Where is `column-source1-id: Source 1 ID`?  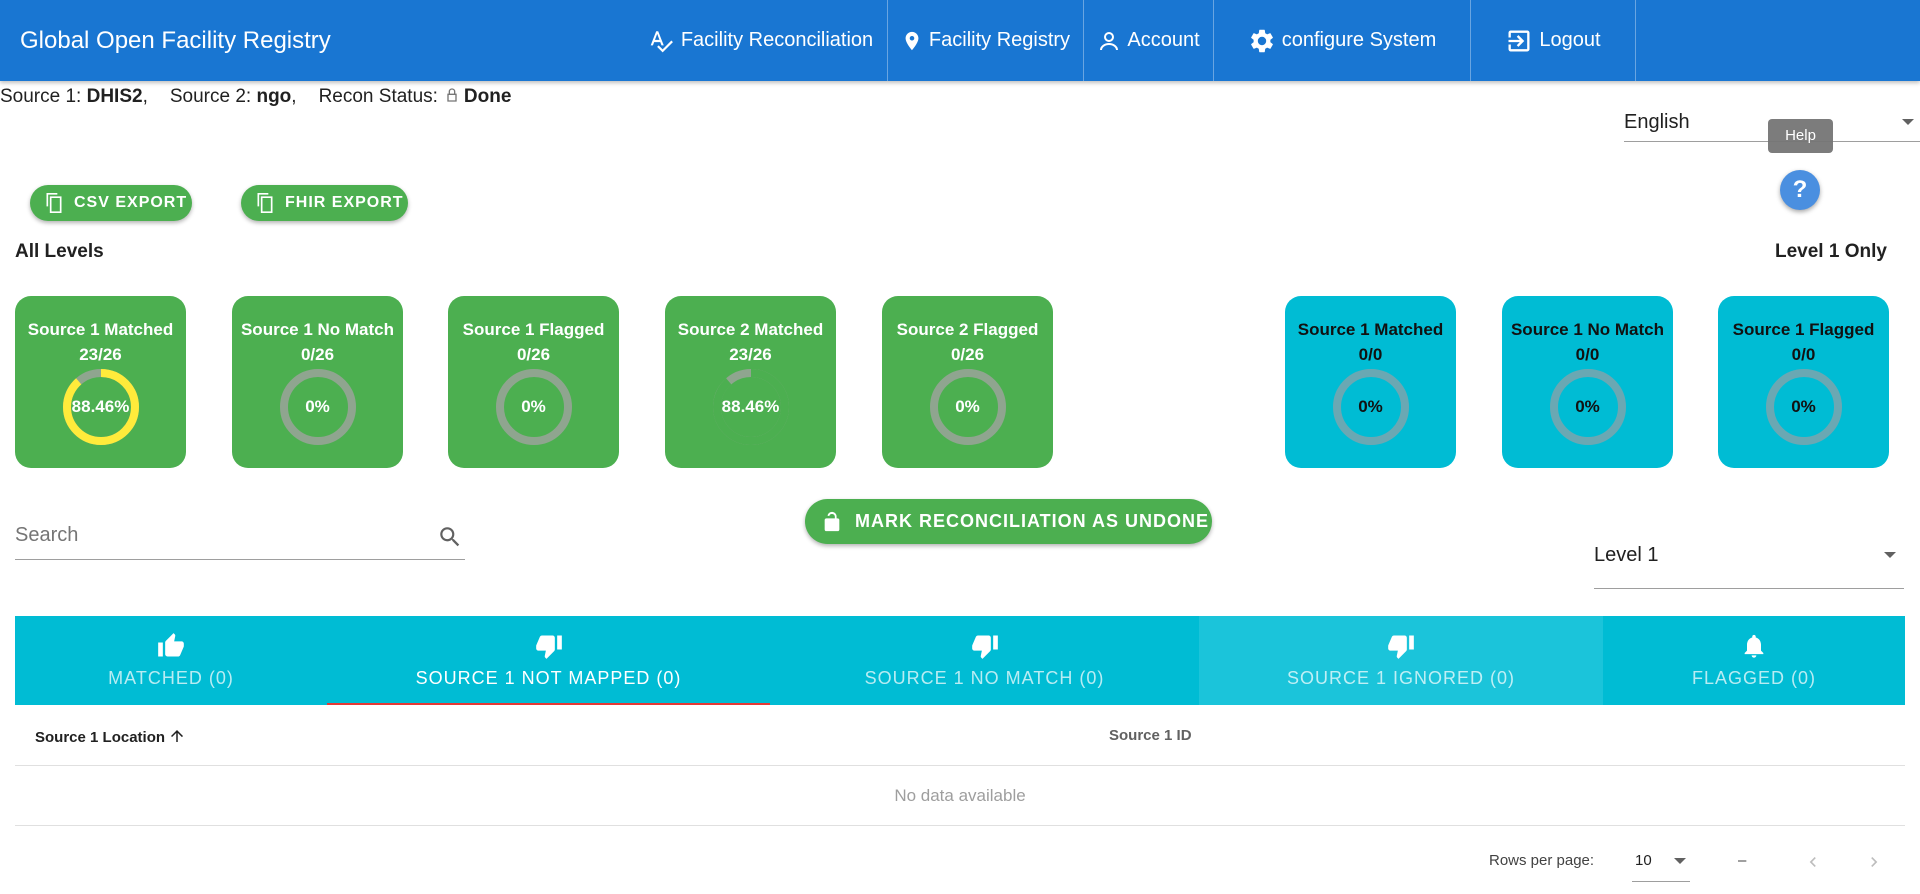 column-source1-id: Source 1 ID is located at coordinates (1150, 735).